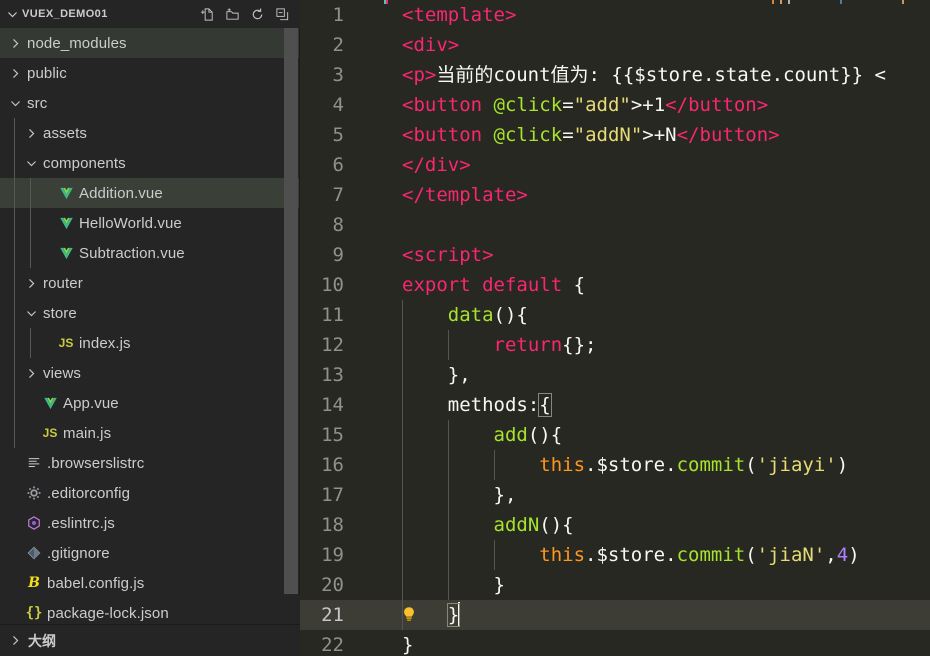 The image size is (930, 656). Describe the element at coordinates (644, 555) in the screenshot. I see `code-line-text: this.$store.commit('jiaN',4)` at that location.